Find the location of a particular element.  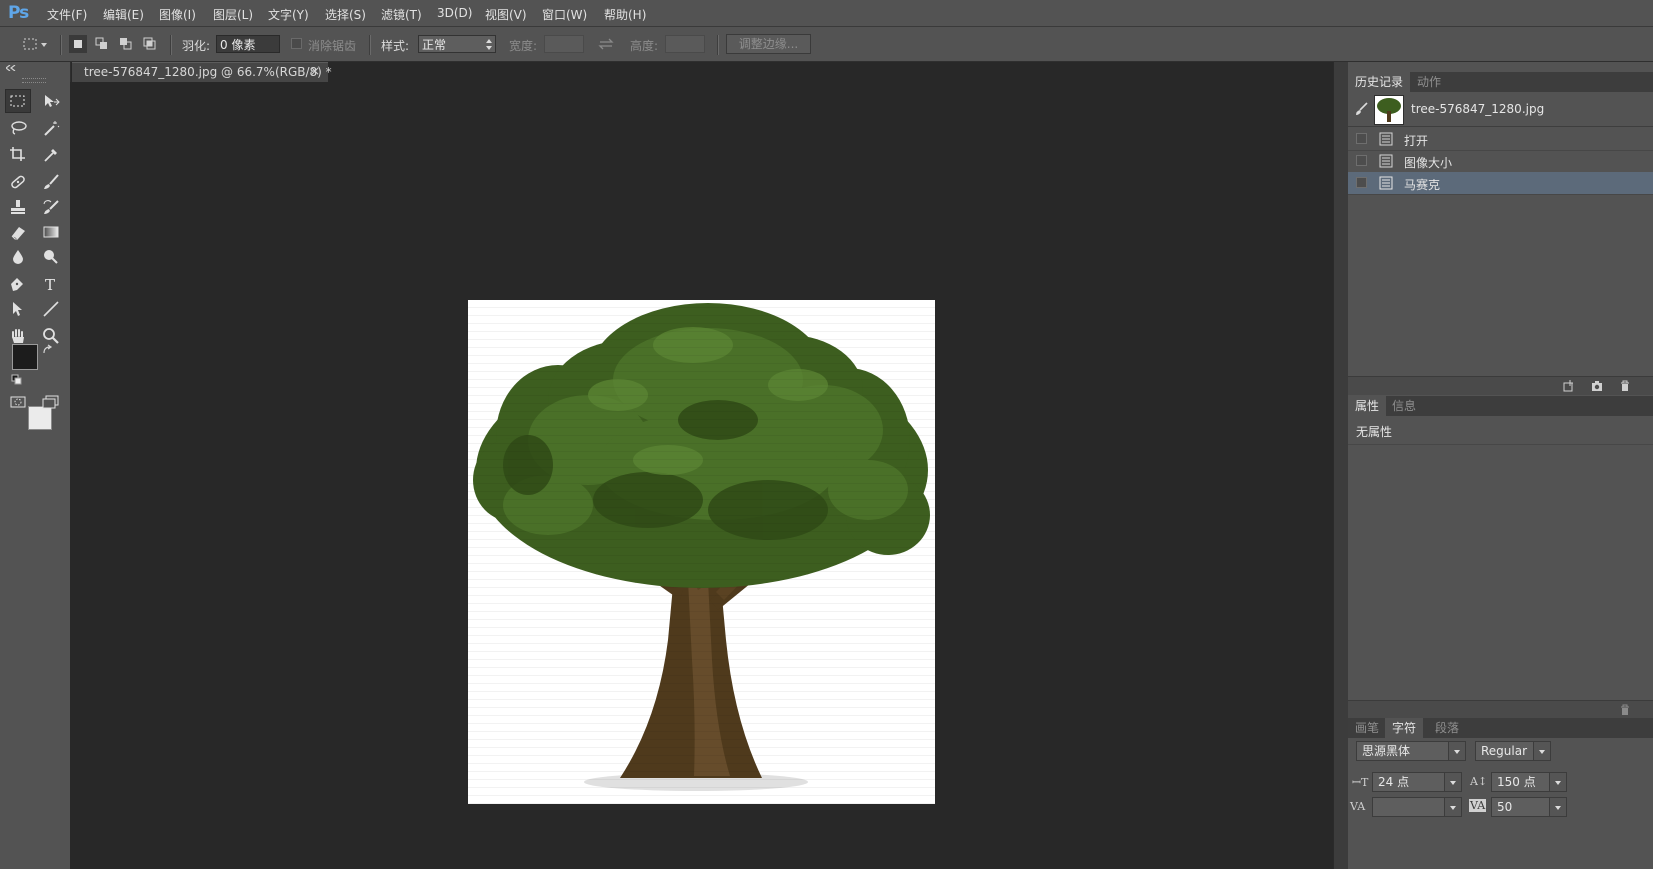

swap-colors-icon is located at coordinates (48, 350).